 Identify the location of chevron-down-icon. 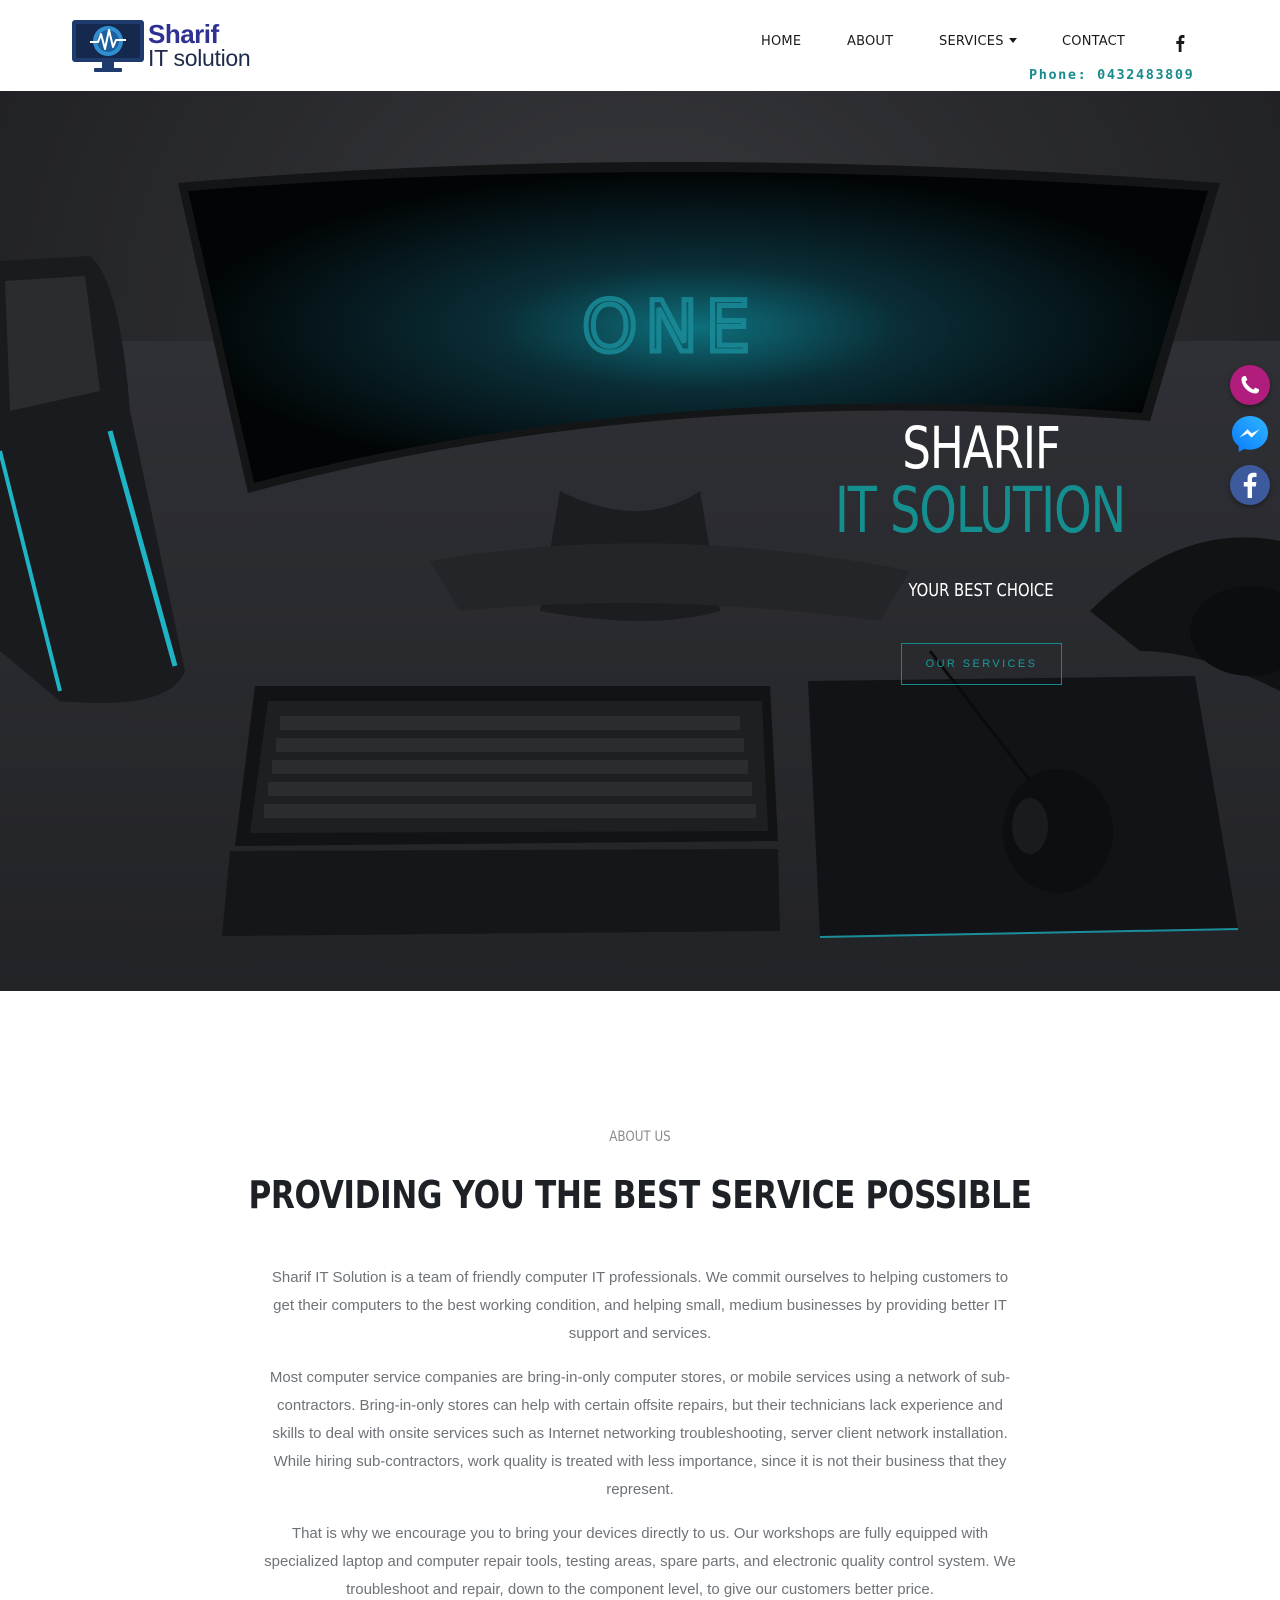
(1012, 40).